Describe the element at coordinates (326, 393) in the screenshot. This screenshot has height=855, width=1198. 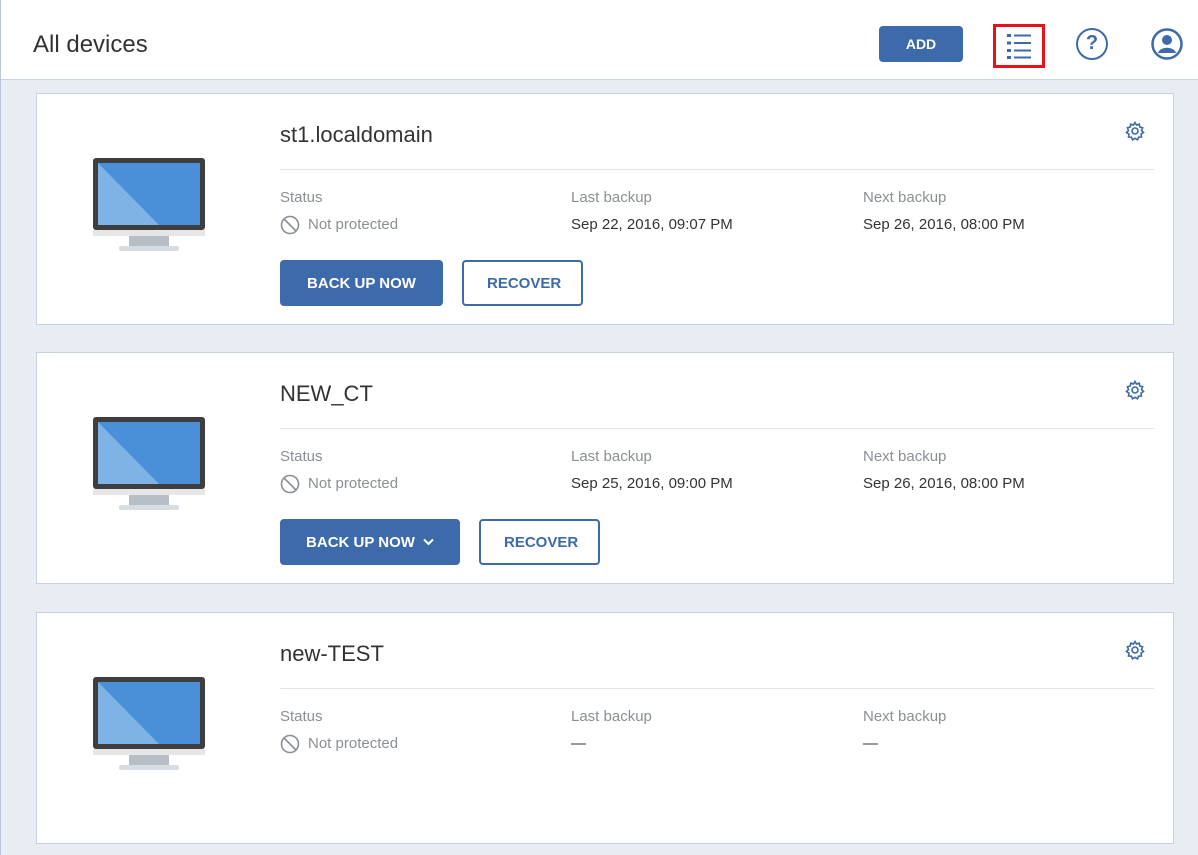
I see `device-name: NEW_CT` at that location.